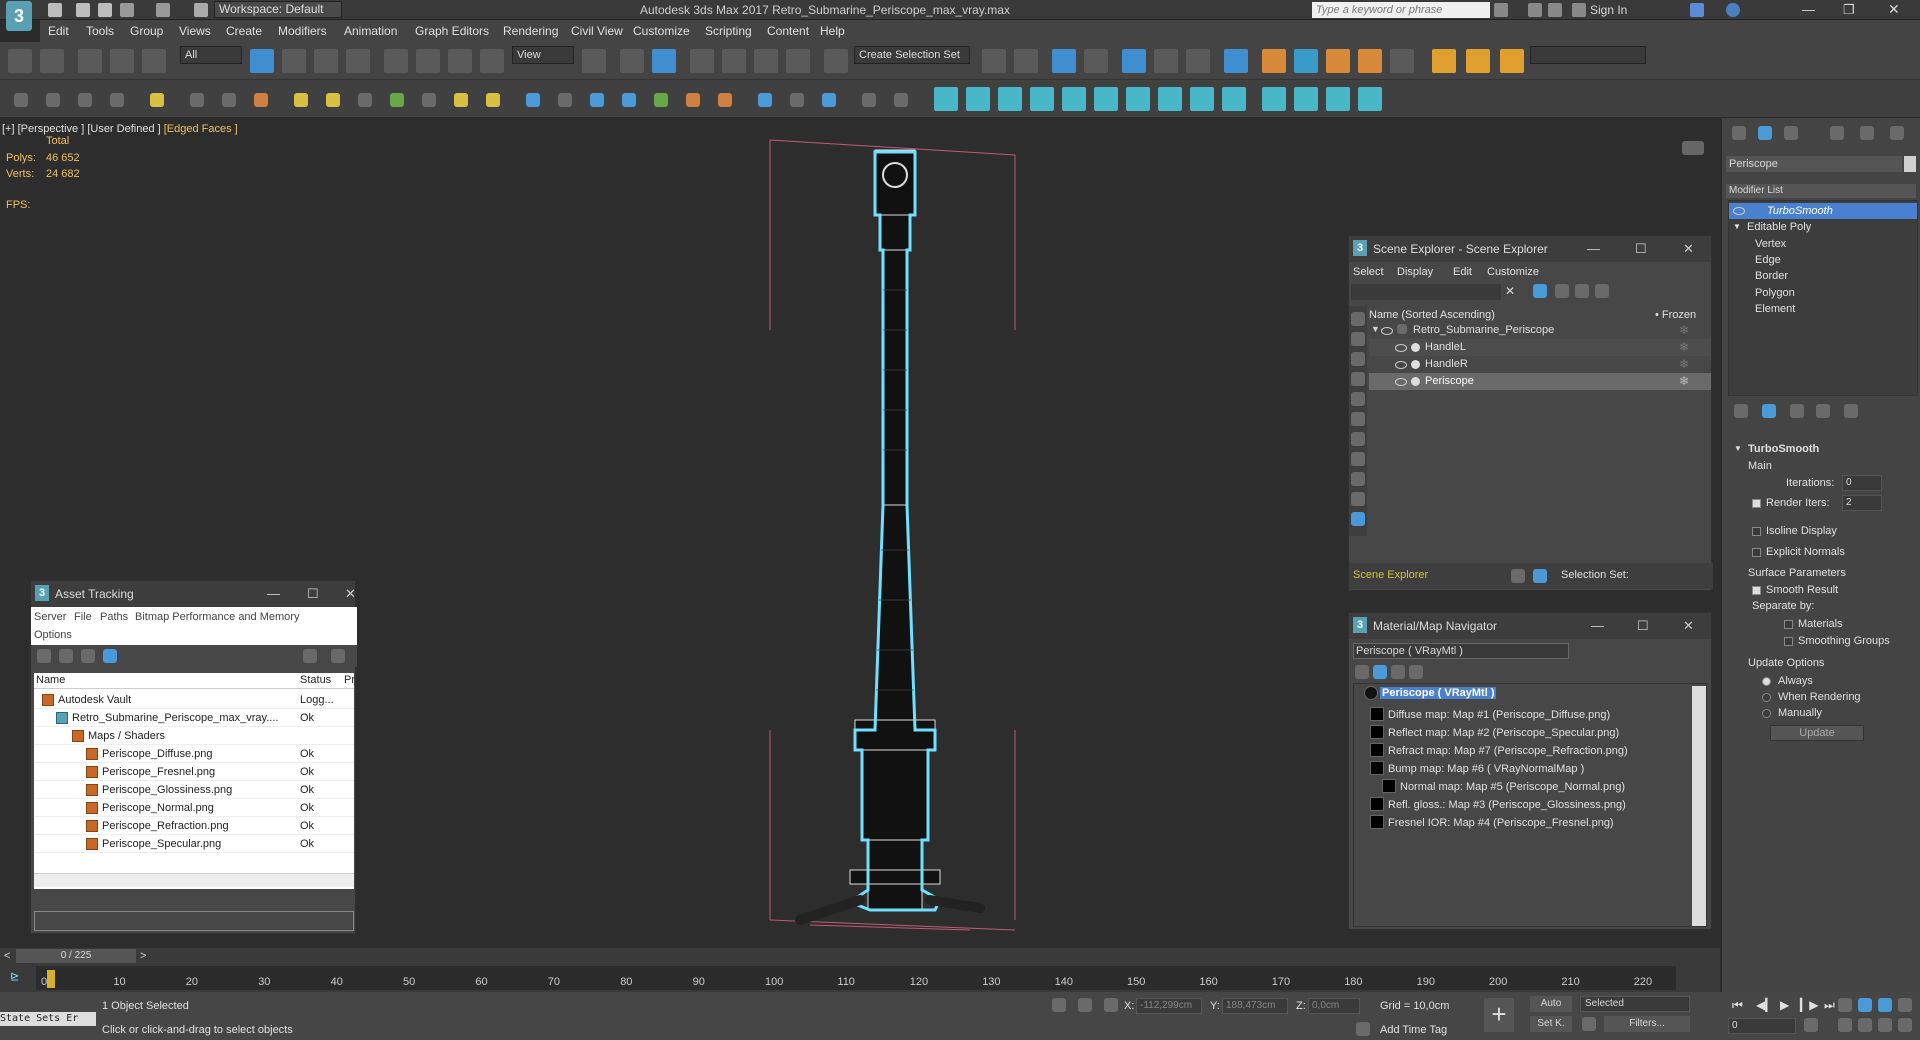  What do you see at coordinates (194, 880) in the screenshot?
I see `asset-scrollbar` at bounding box center [194, 880].